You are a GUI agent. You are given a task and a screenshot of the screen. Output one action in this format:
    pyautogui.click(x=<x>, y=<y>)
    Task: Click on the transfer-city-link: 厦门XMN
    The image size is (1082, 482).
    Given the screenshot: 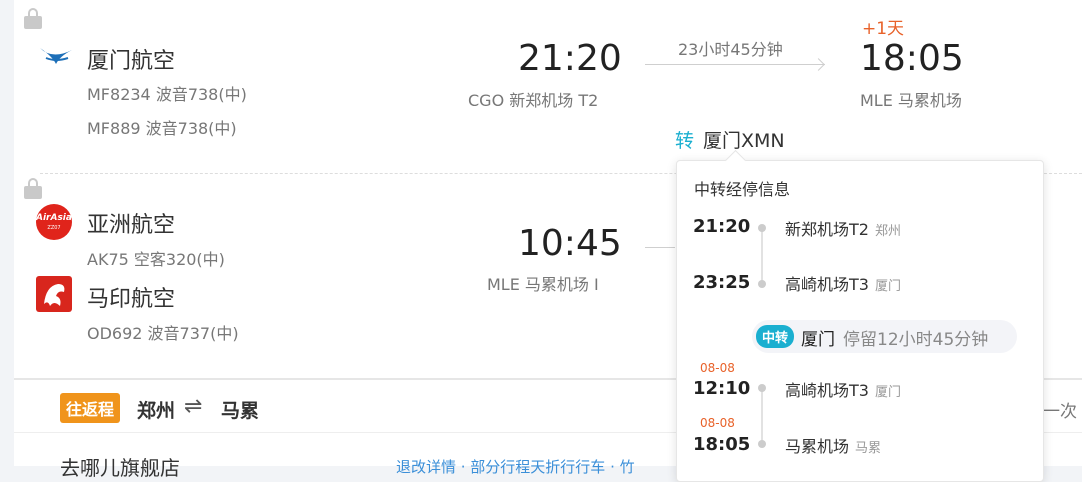 What is the action you would take?
    pyautogui.click(x=744, y=139)
    